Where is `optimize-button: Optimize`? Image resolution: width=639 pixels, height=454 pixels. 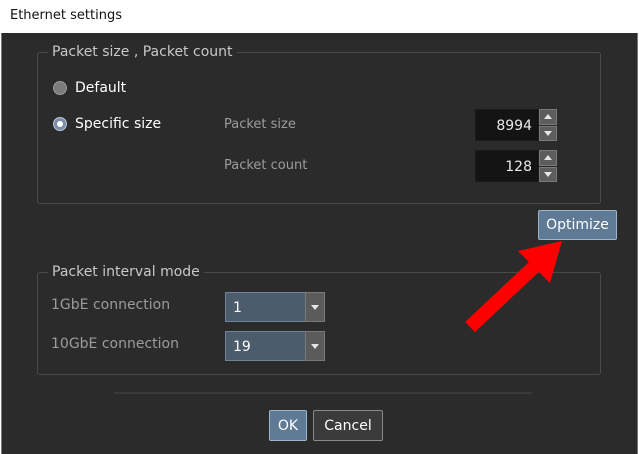
optimize-button: Optimize is located at coordinates (577, 225).